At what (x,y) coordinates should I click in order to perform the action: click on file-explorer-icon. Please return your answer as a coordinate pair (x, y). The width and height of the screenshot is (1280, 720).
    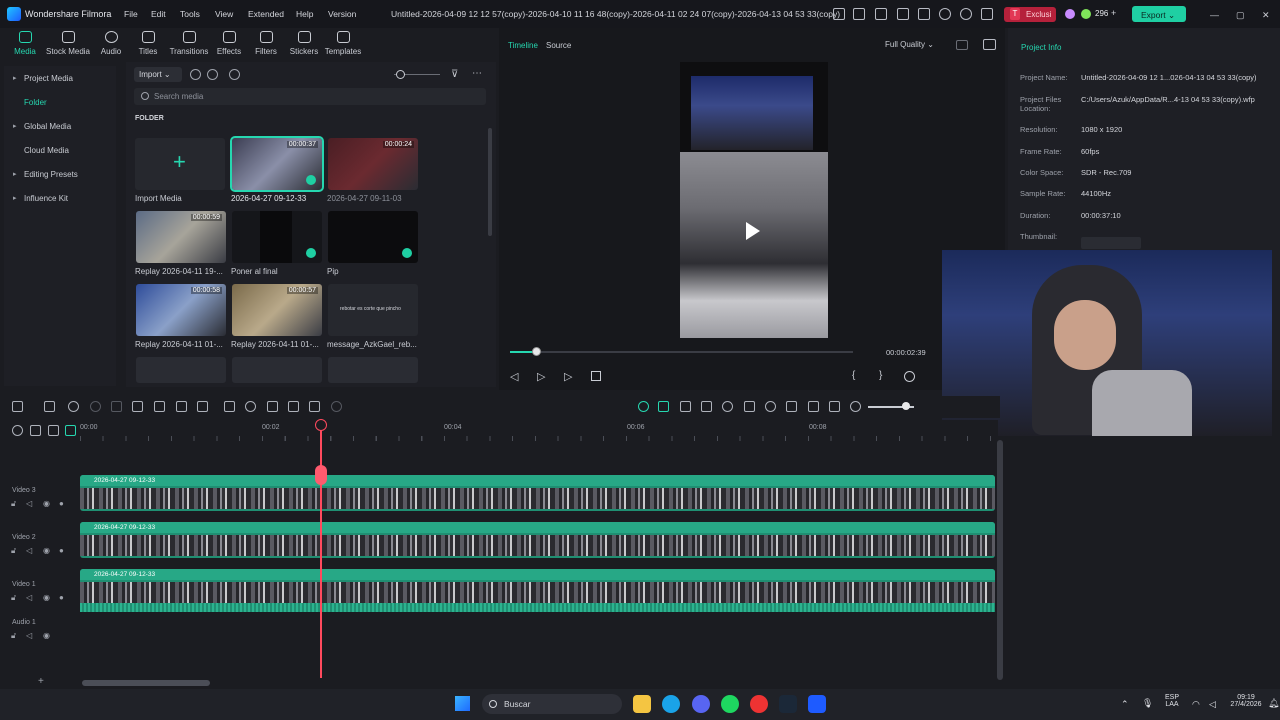
    Looking at the image, I should click on (642, 704).